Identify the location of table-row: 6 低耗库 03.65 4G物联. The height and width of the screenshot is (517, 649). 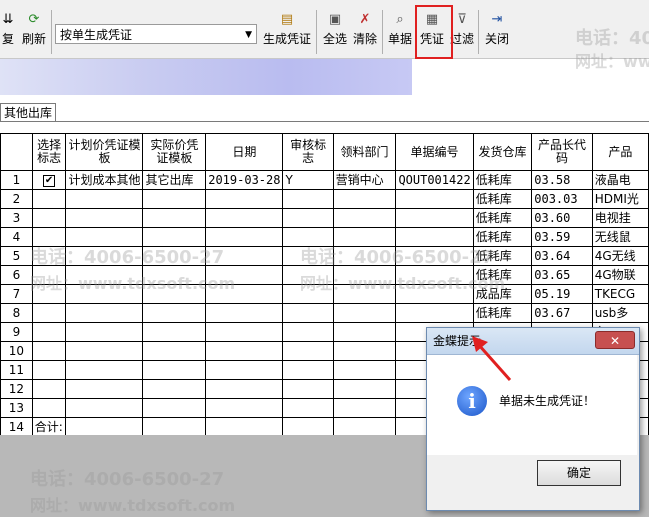
(324, 275).